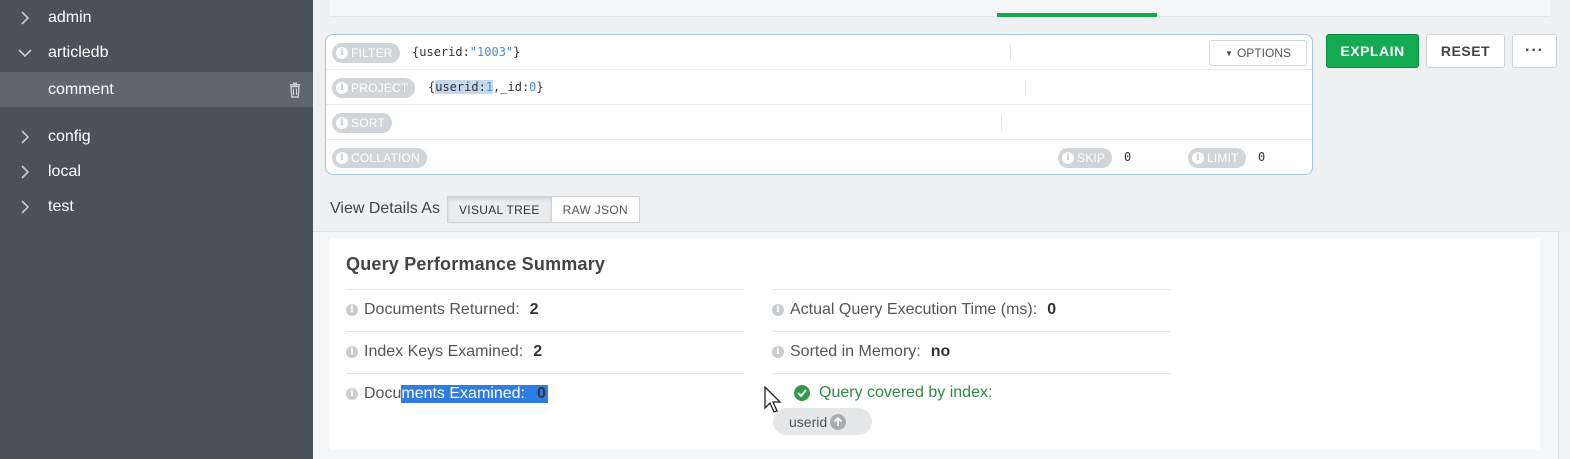  Describe the element at coordinates (1465, 51) in the screenshot. I see `reset-button: RESET` at that location.